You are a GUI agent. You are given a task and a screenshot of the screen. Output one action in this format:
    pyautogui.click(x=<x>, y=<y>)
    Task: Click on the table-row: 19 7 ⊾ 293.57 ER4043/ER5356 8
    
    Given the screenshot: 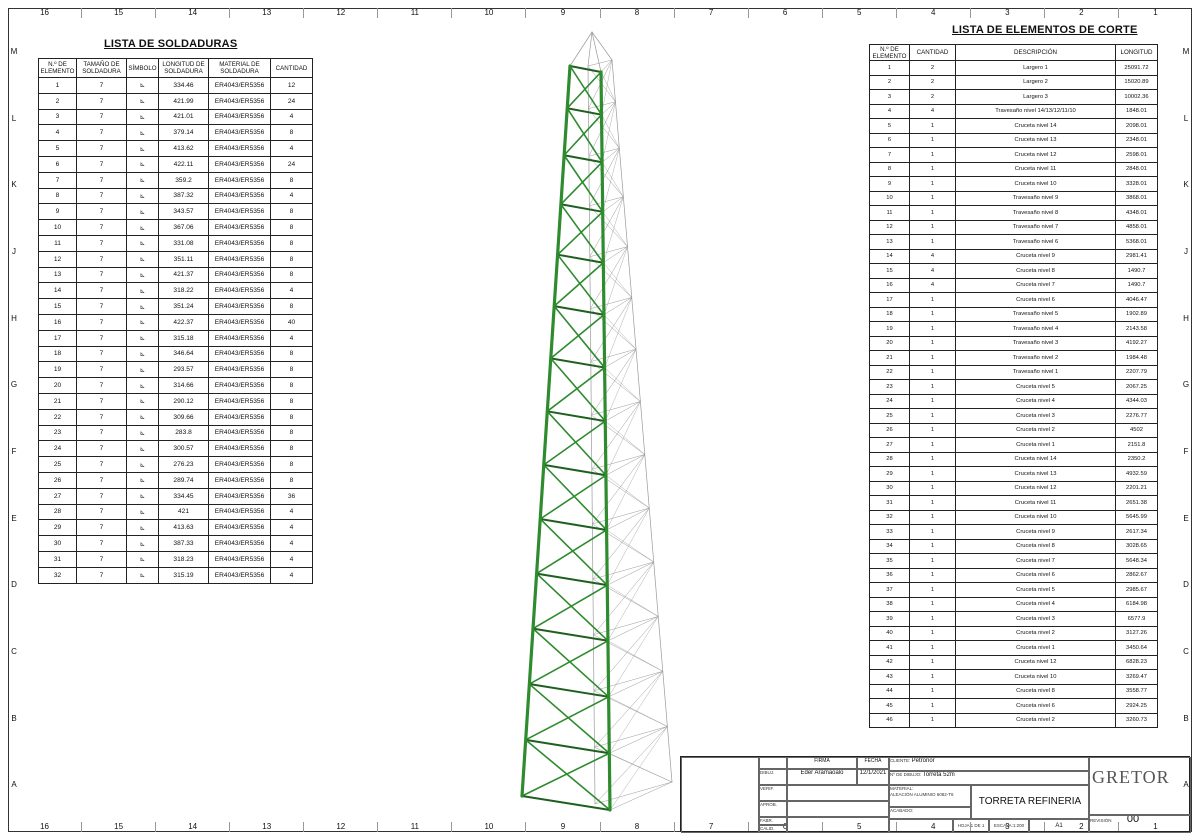 What is the action you would take?
    pyautogui.click(x=175, y=370)
    